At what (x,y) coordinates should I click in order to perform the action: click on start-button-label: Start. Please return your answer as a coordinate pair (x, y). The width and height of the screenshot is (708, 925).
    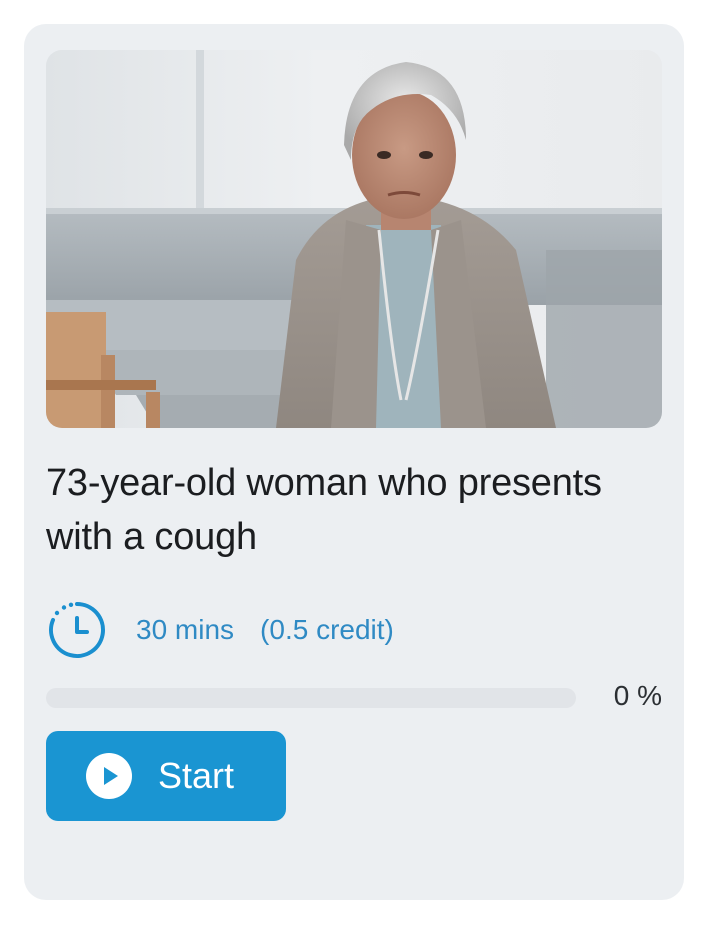
    Looking at the image, I should click on (196, 775).